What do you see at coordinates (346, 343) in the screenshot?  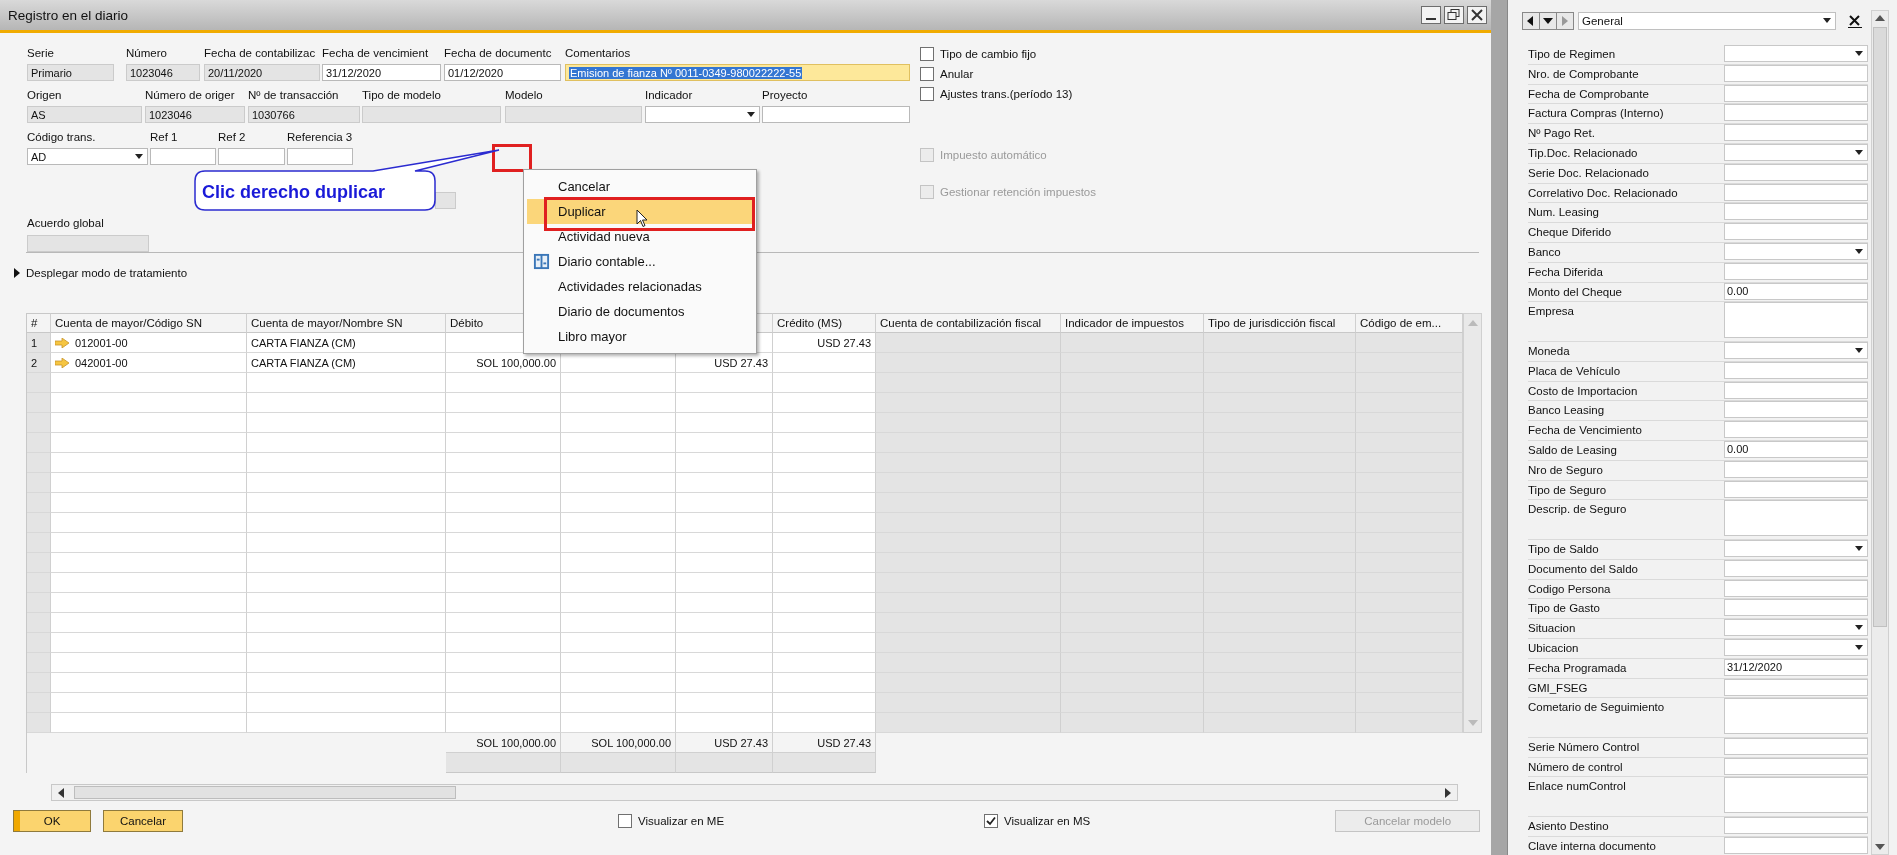 I see `table-cell: CARTA FIANZA (CM)` at bounding box center [346, 343].